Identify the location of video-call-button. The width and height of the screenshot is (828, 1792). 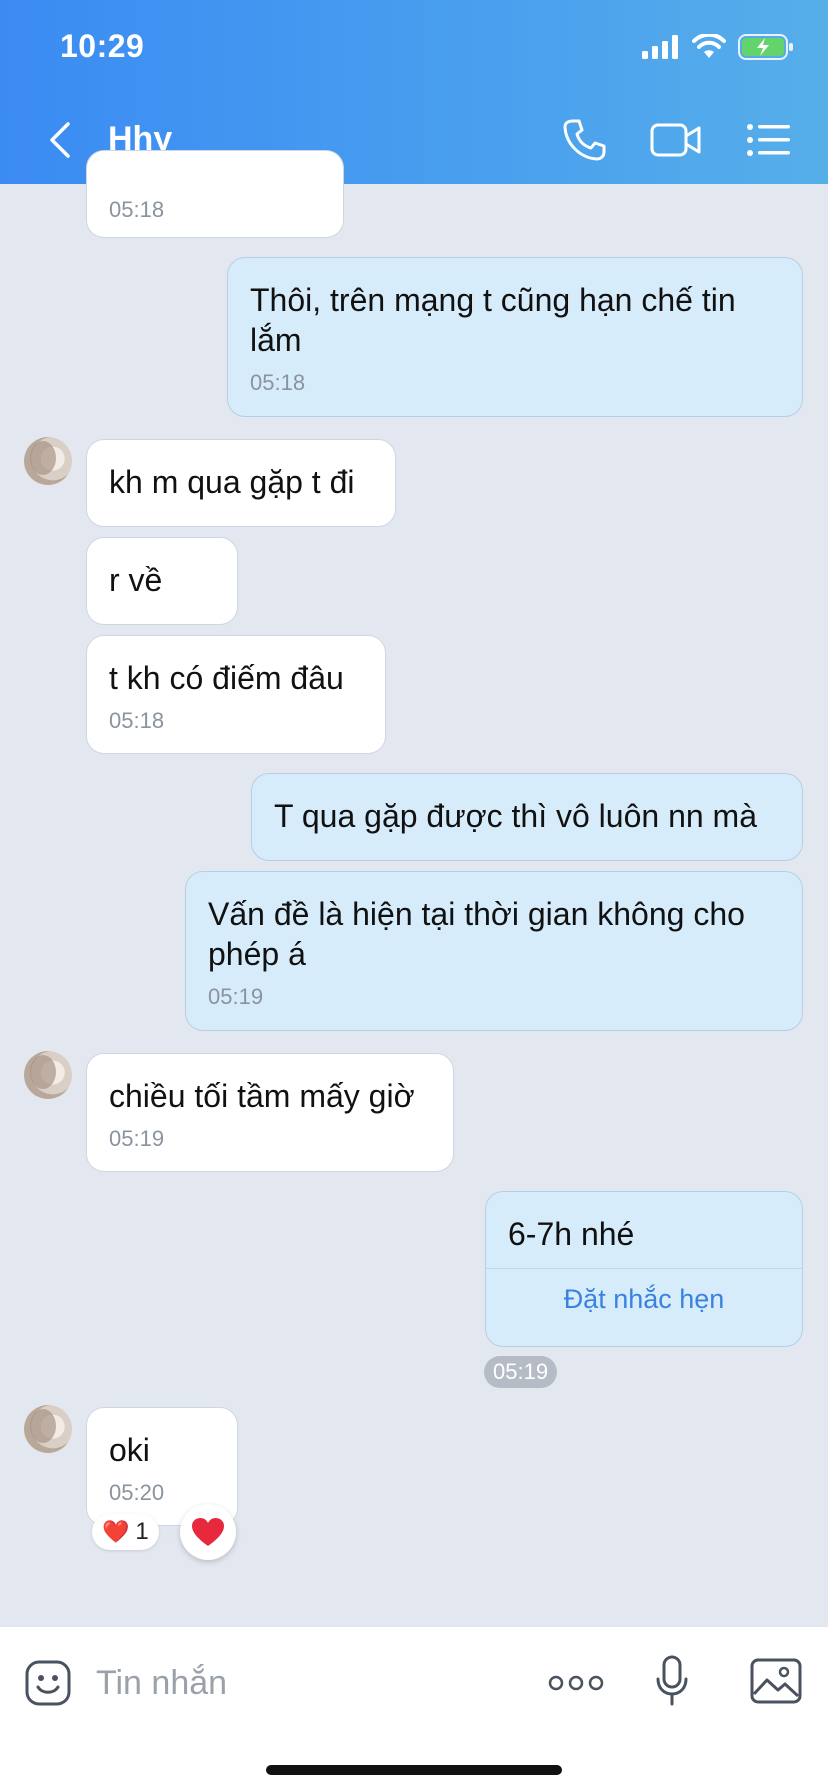
(676, 140).